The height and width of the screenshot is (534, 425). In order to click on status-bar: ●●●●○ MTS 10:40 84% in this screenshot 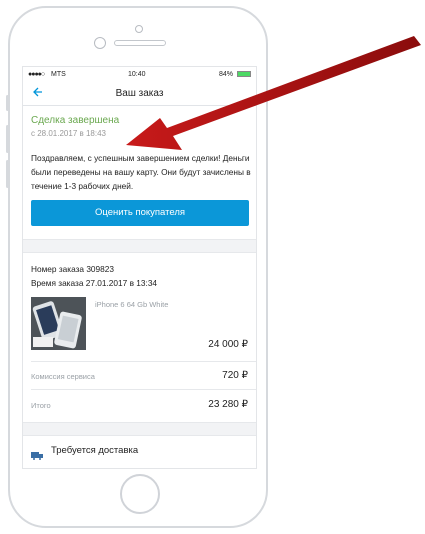, I will do `click(139, 74)`.